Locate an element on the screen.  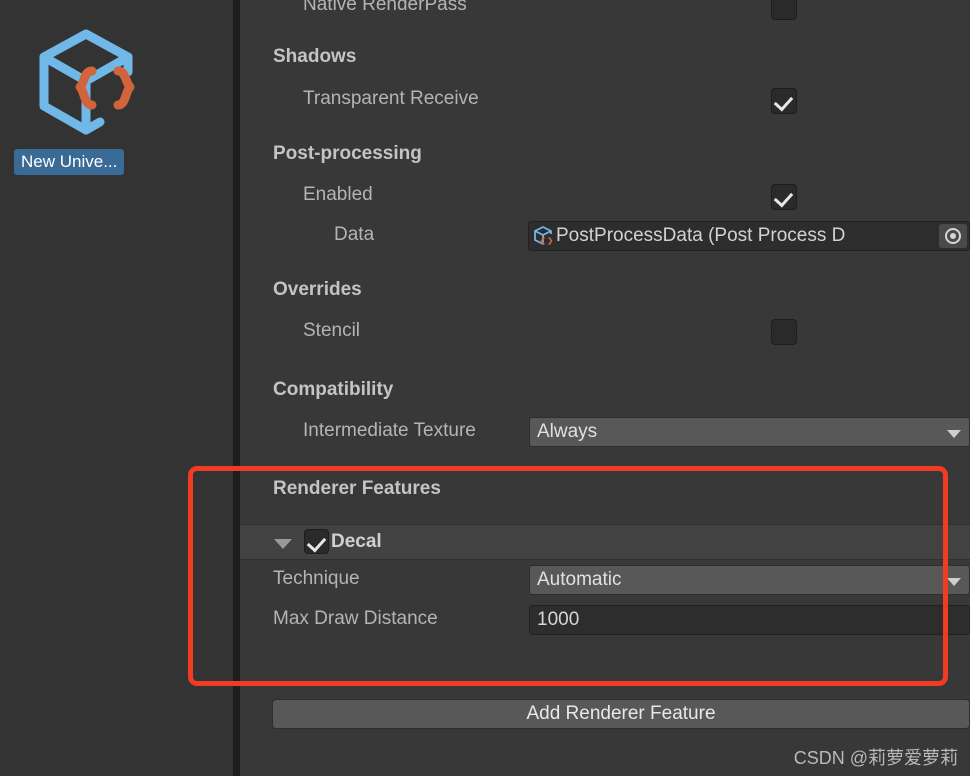
intermediate-texture-label: Intermediate Texture is located at coordinates (389, 430).